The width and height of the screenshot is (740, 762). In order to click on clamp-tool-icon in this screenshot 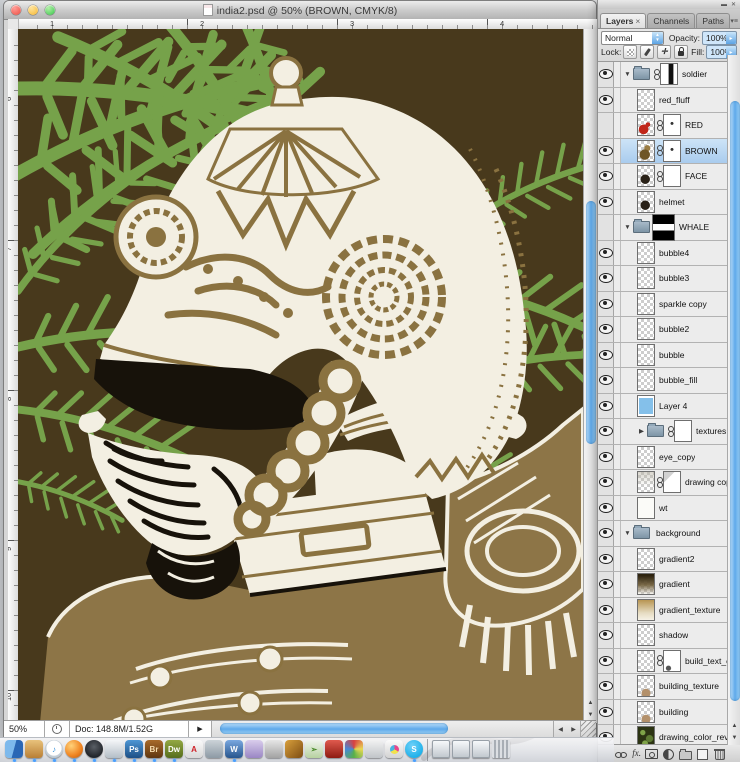, I will do `click(274, 749)`.